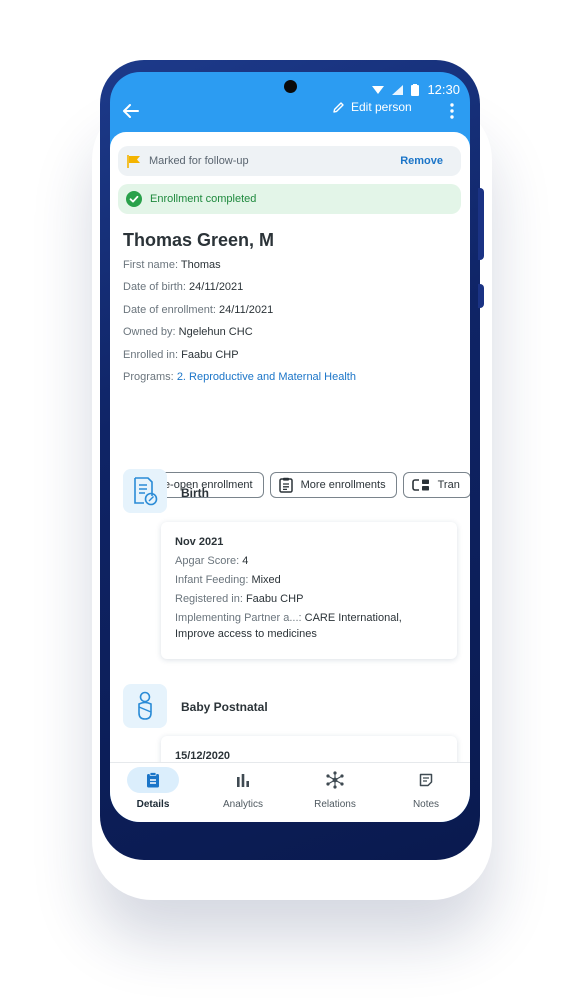 The height and width of the screenshot is (1000, 584). Describe the element at coordinates (242, 804) in the screenshot. I see `nav-analytics-label: Analytics` at that location.